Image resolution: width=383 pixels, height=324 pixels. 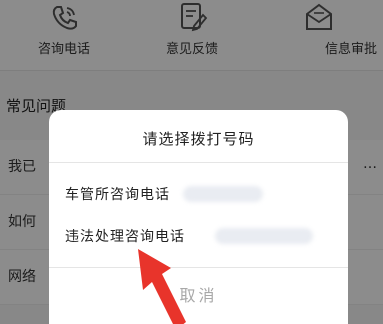 I want to click on divider, so click(x=198, y=162).